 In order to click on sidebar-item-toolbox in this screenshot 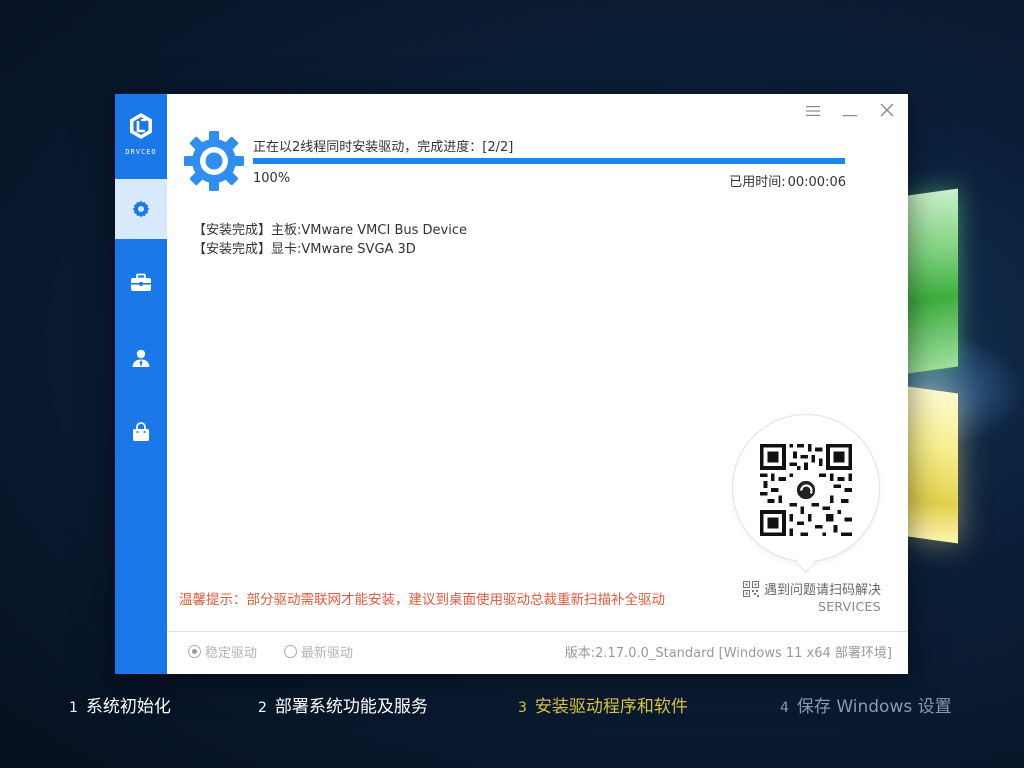, I will do `click(141, 283)`.